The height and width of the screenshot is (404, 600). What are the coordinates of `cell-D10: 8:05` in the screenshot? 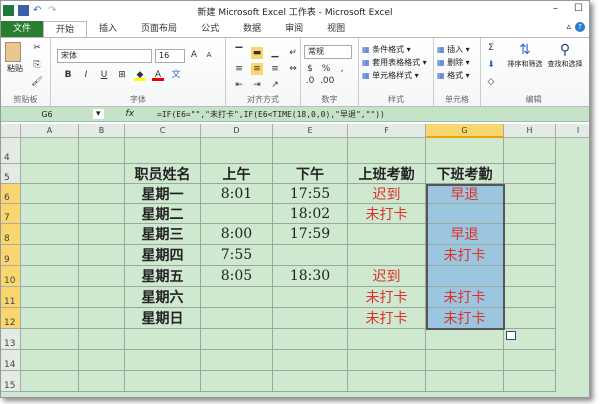 It's located at (237, 276).